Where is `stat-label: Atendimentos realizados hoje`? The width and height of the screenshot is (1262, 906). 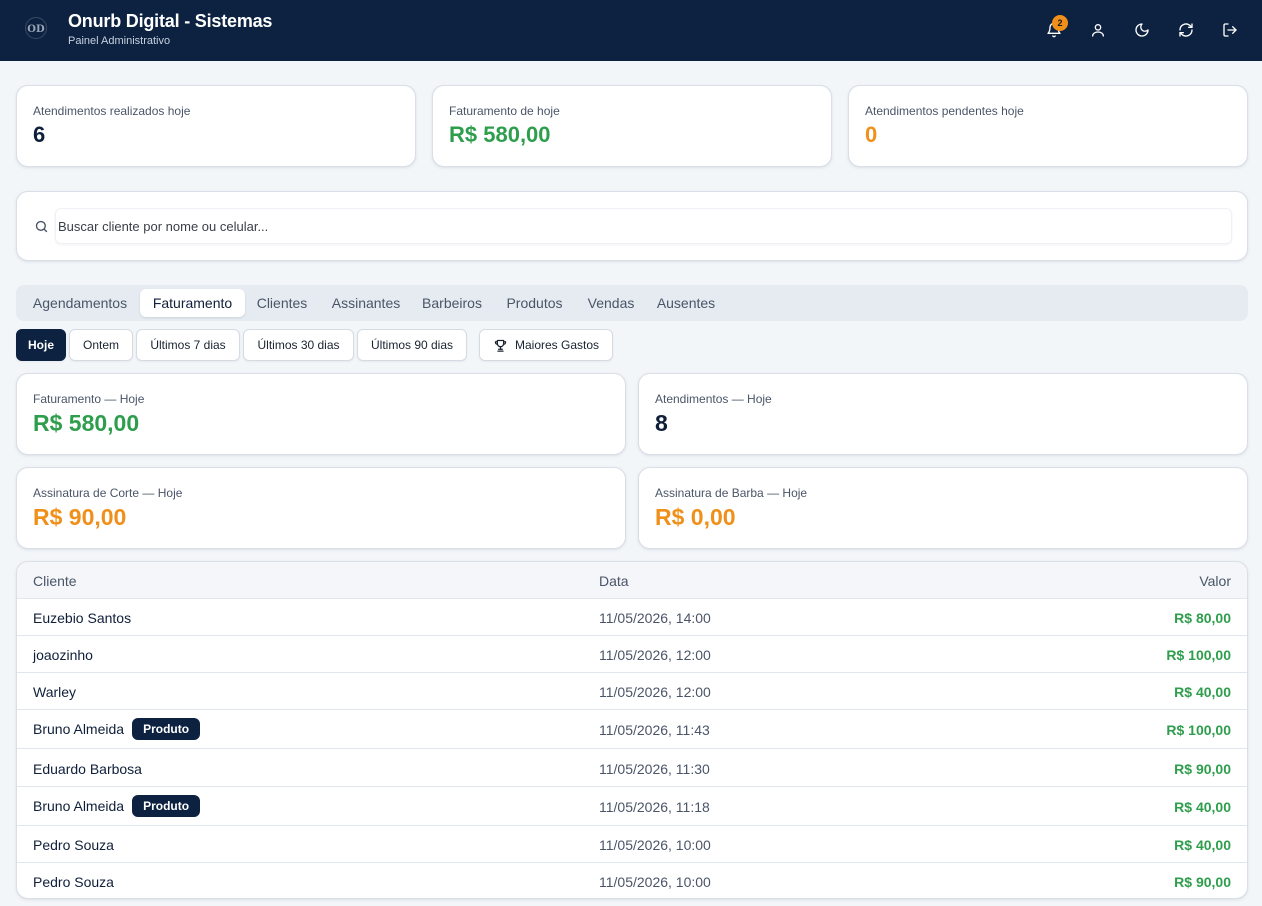 stat-label: Atendimentos realizados hoje is located at coordinates (112, 111).